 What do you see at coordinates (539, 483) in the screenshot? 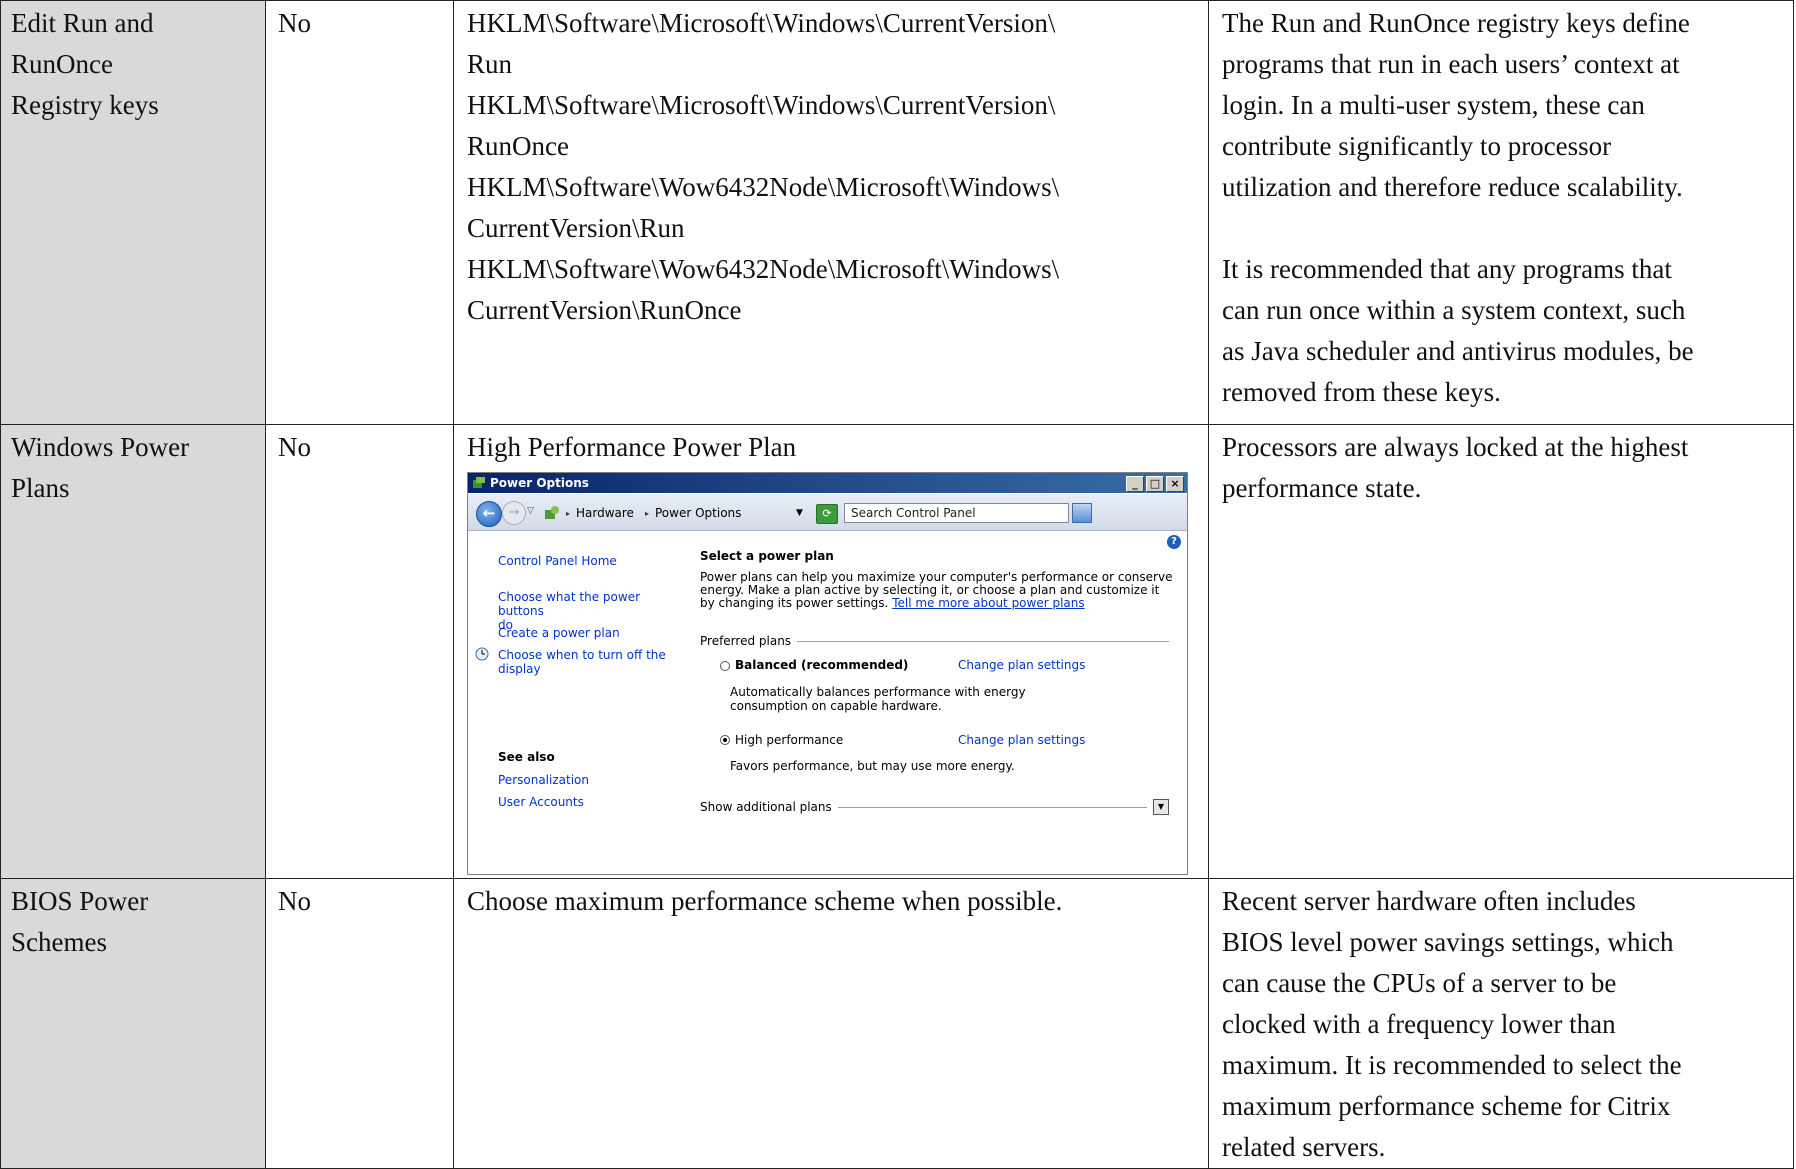
I see `window-title: Power Options` at bounding box center [539, 483].